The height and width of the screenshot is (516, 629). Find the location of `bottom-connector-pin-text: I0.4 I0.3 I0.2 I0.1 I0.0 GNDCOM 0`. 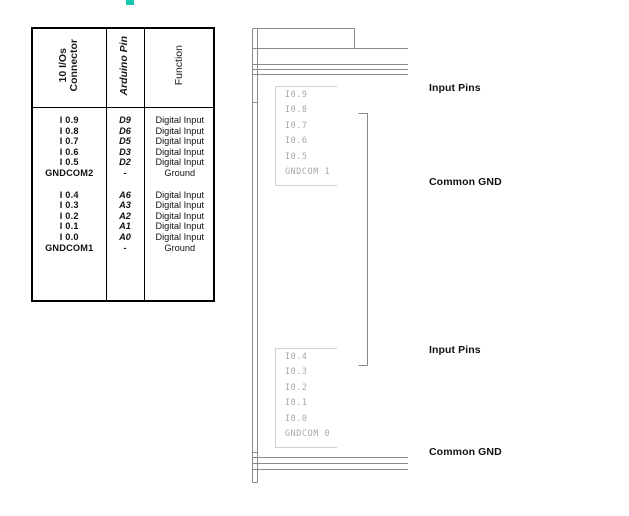

bottom-connector-pin-text: I0.4 I0.3 I0.2 I0.1 I0.0 GNDCOM 0 is located at coordinates (306, 395).